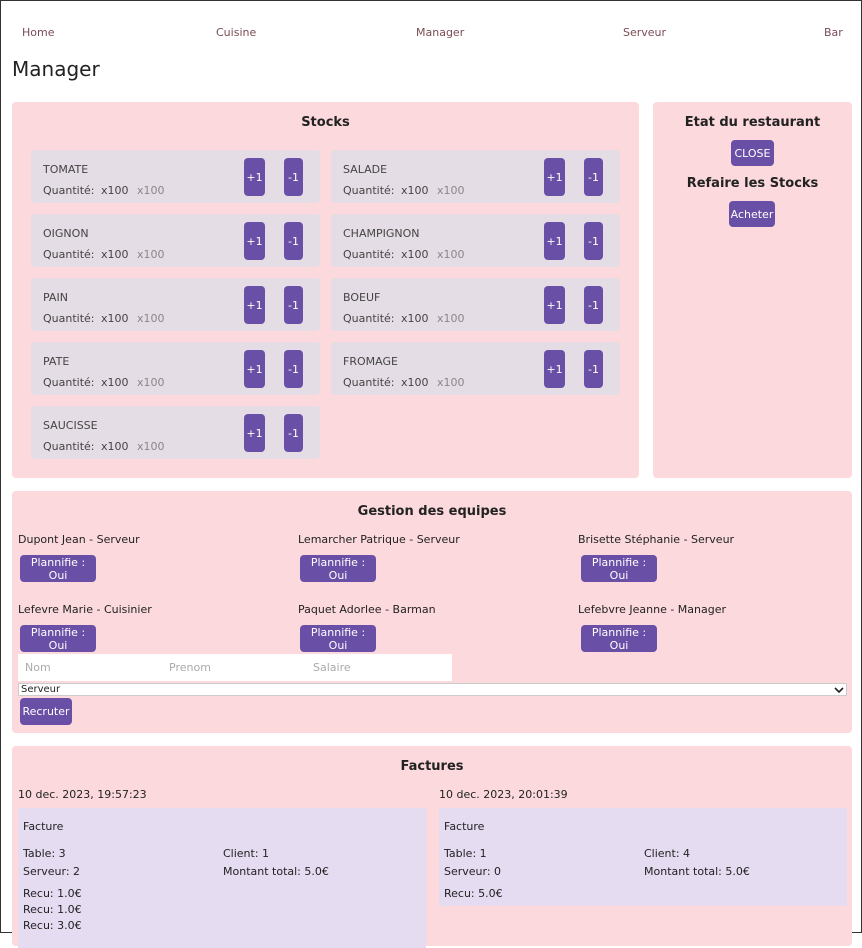 Image resolution: width=862 pixels, height=948 pixels. I want to click on invoice-recu: Recu: 5.0€, so click(473, 893).